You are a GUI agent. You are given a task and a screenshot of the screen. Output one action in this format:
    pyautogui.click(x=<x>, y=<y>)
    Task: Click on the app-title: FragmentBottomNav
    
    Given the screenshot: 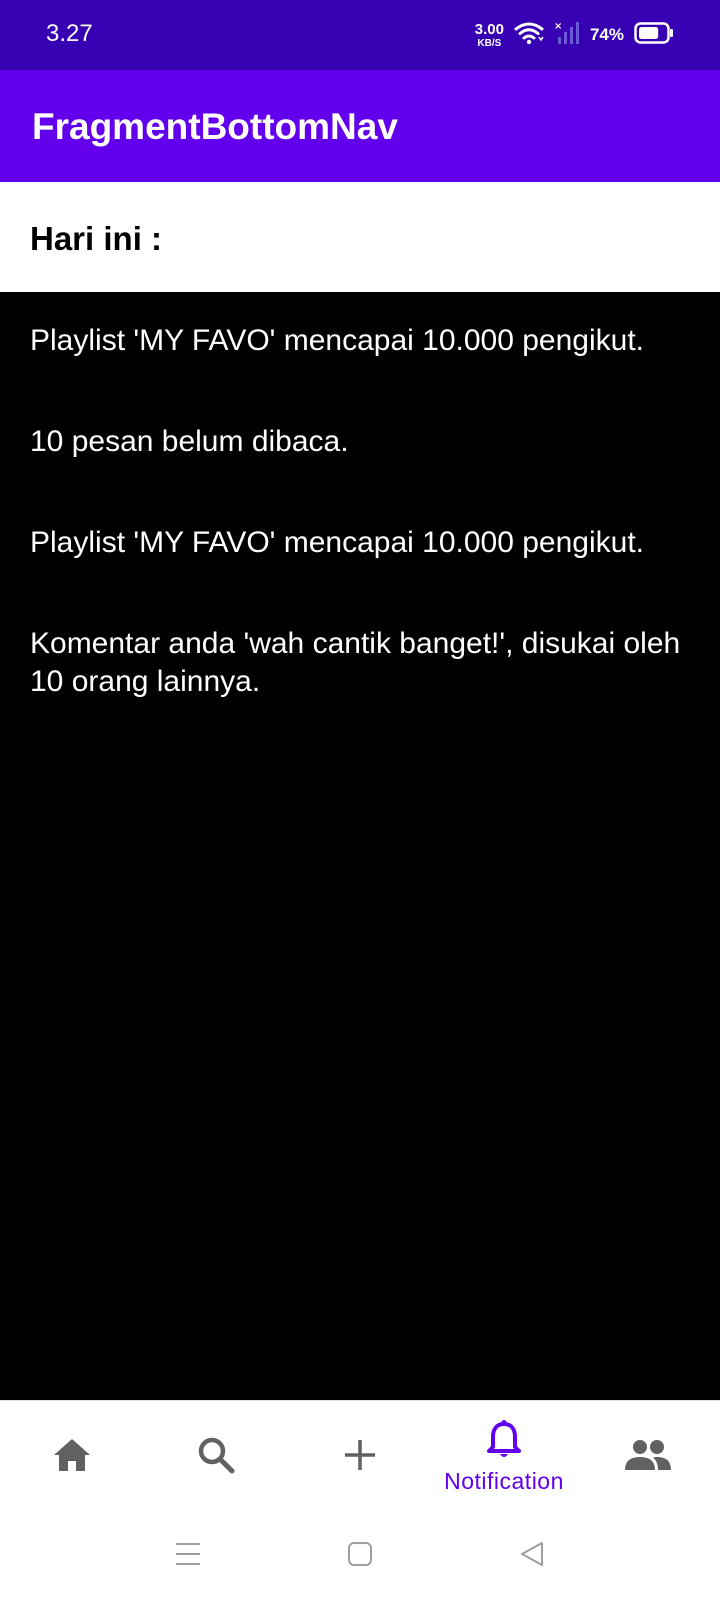 What is the action you would take?
    pyautogui.click(x=215, y=126)
    